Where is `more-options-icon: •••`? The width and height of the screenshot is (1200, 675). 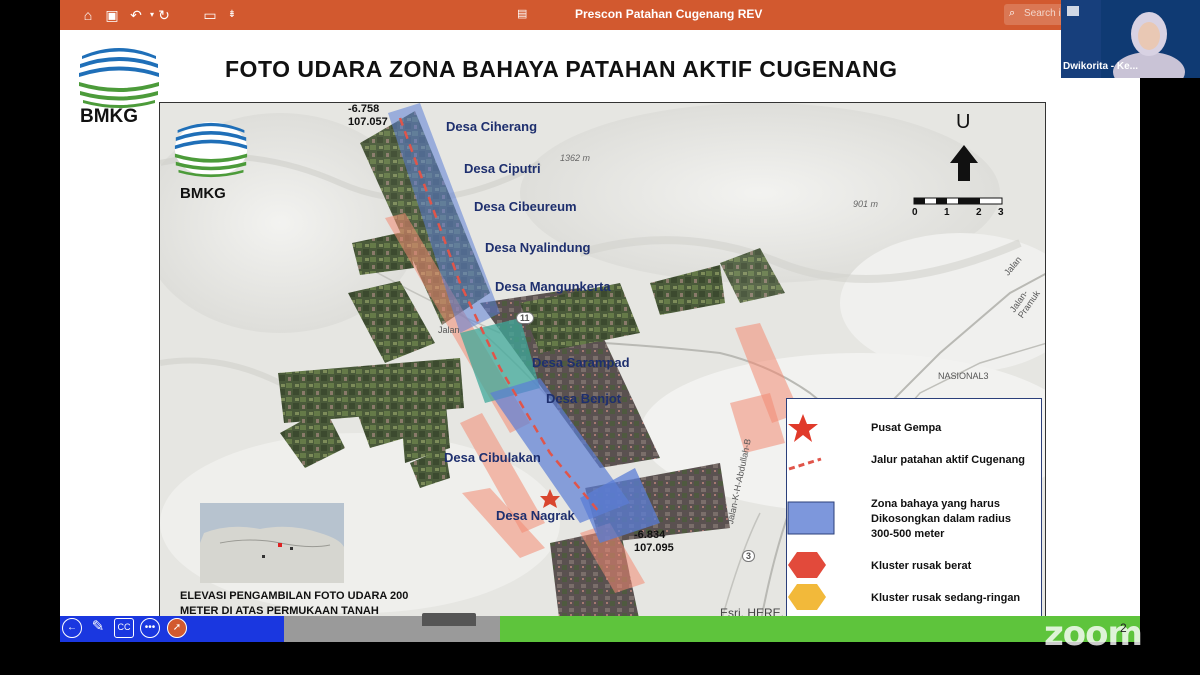 more-options-icon: ••• is located at coordinates (150, 628).